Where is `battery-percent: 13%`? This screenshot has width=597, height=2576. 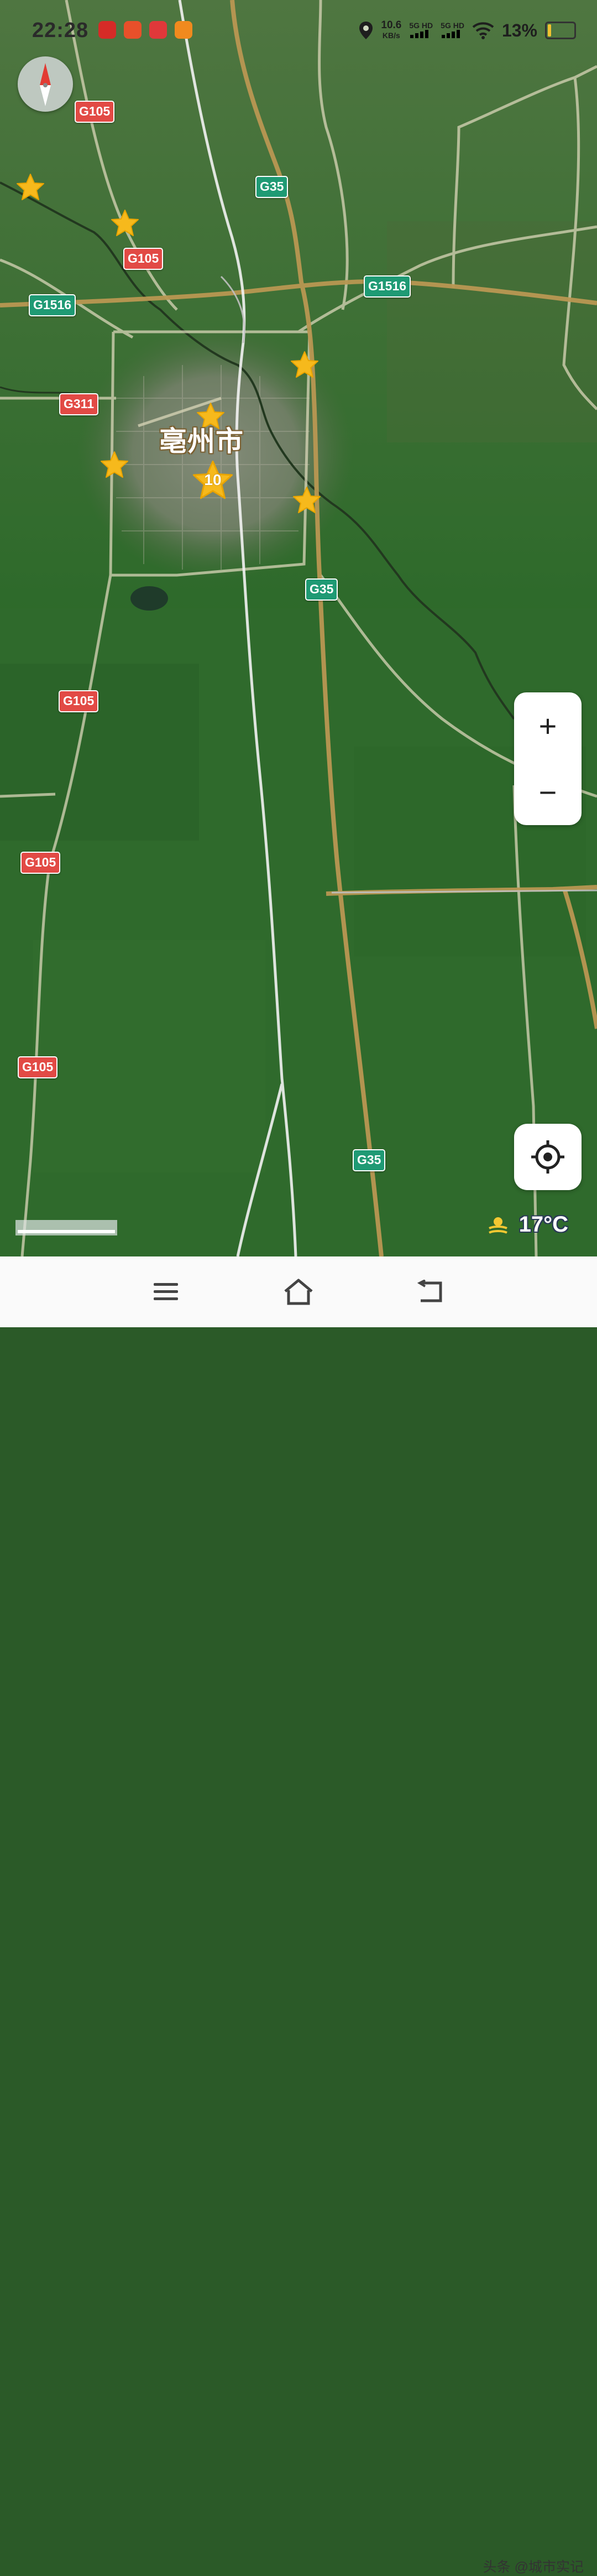 battery-percent: 13% is located at coordinates (519, 30).